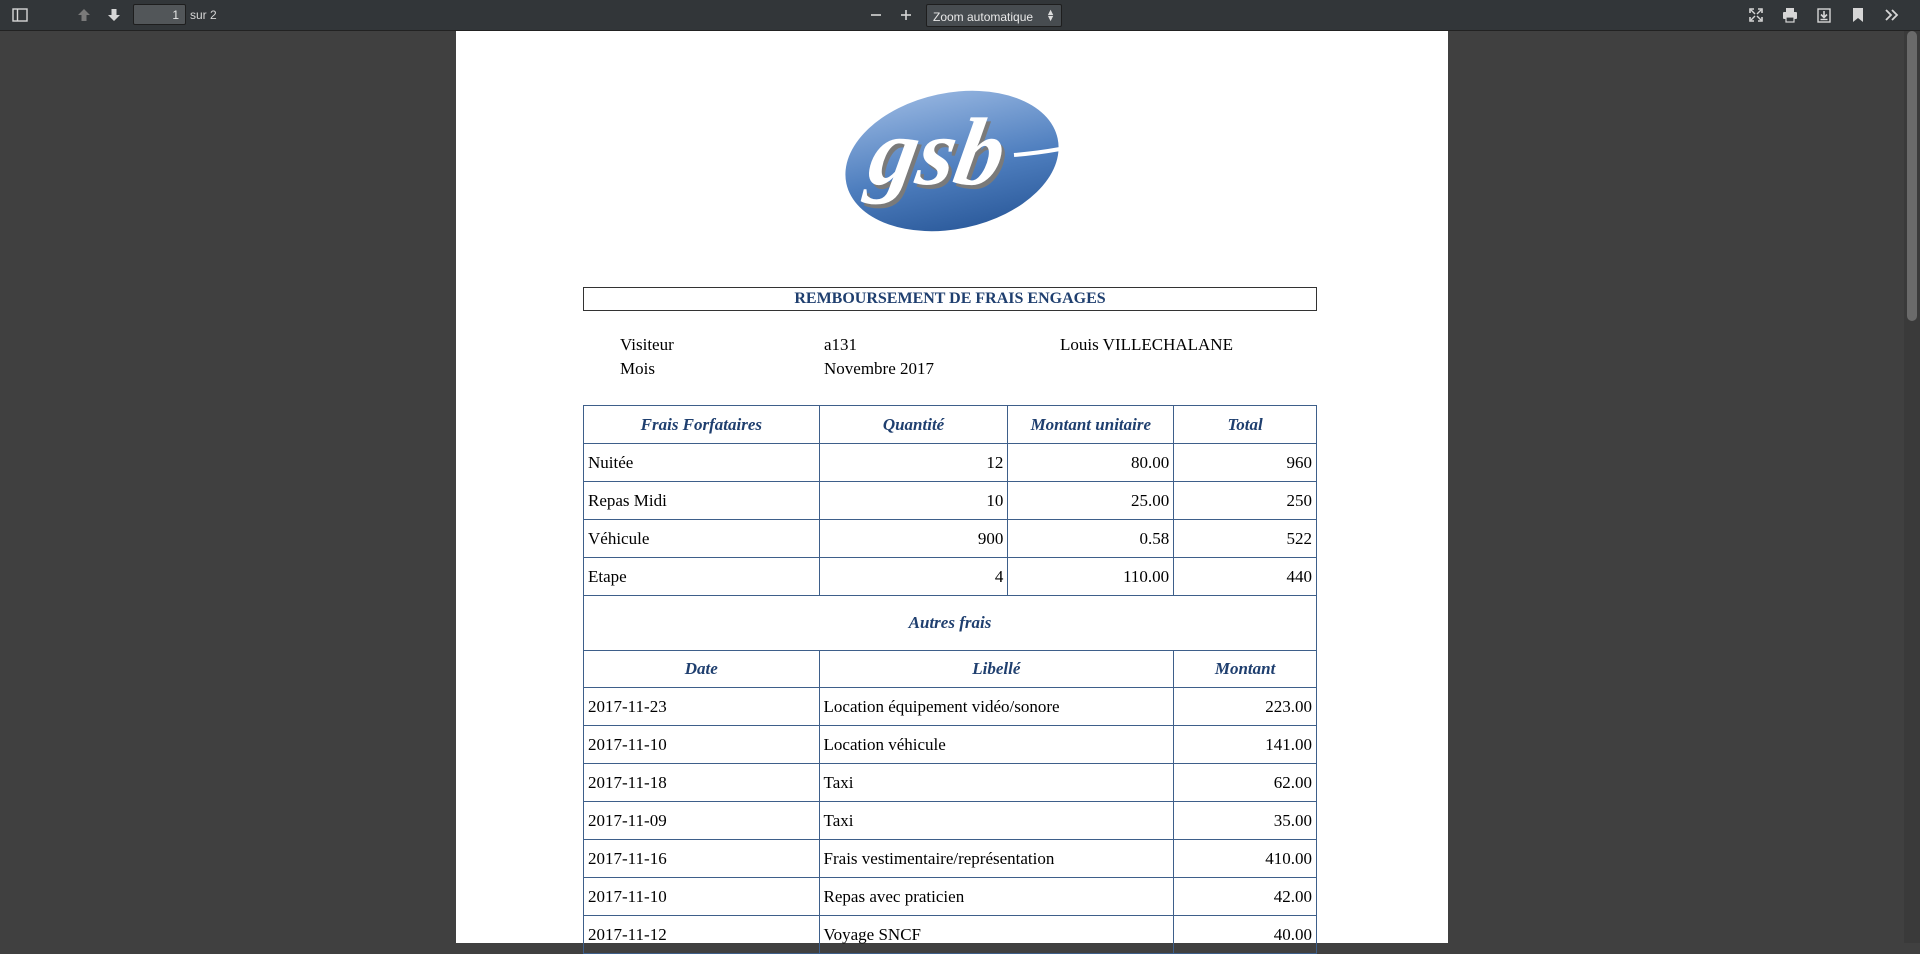  I want to click on bookmark-icon, so click(1858, 15).